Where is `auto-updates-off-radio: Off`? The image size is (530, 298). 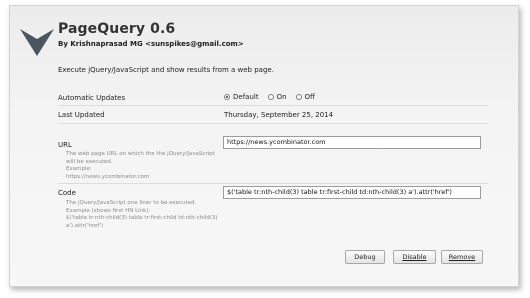
auto-updates-off-radio: Off is located at coordinates (305, 97).